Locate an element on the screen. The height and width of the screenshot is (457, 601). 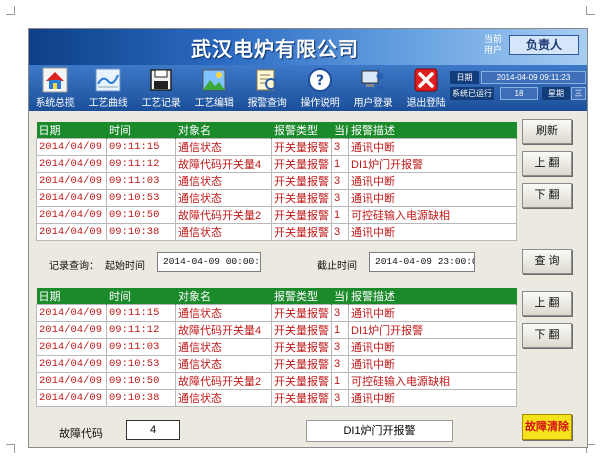
column-header: 日期 is located at coordinates (71, 296).